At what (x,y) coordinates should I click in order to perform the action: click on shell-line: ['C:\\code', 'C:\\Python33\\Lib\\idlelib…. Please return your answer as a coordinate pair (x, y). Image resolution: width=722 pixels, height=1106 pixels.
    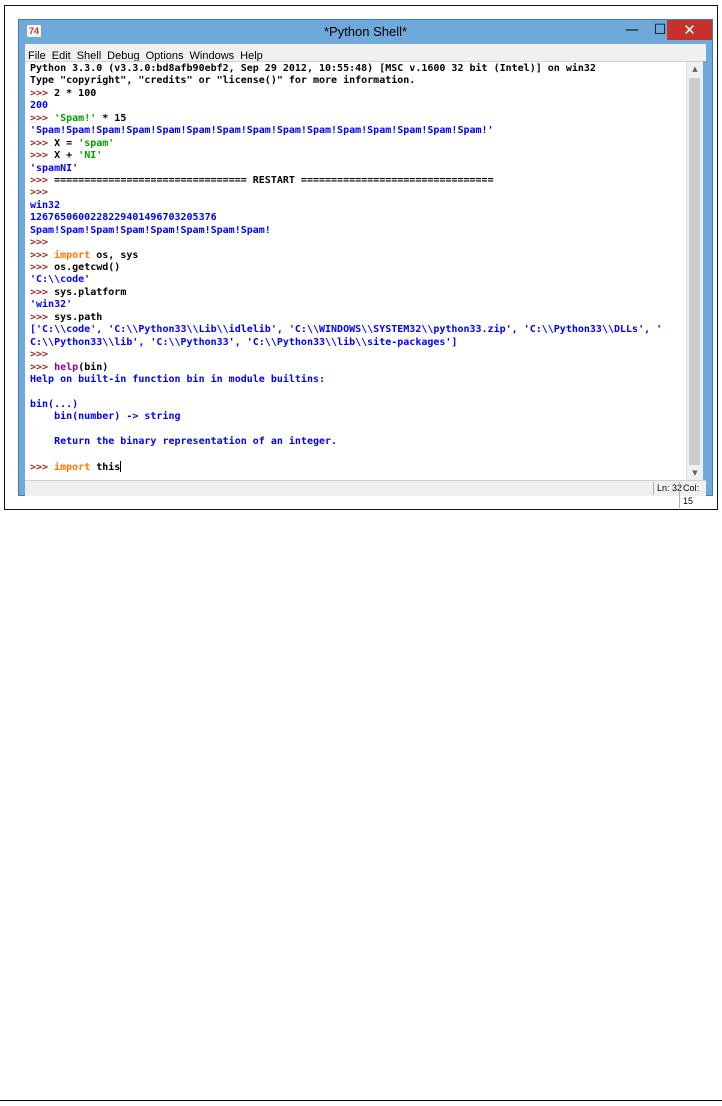
    Looking at the image, I should click on (356, 330).